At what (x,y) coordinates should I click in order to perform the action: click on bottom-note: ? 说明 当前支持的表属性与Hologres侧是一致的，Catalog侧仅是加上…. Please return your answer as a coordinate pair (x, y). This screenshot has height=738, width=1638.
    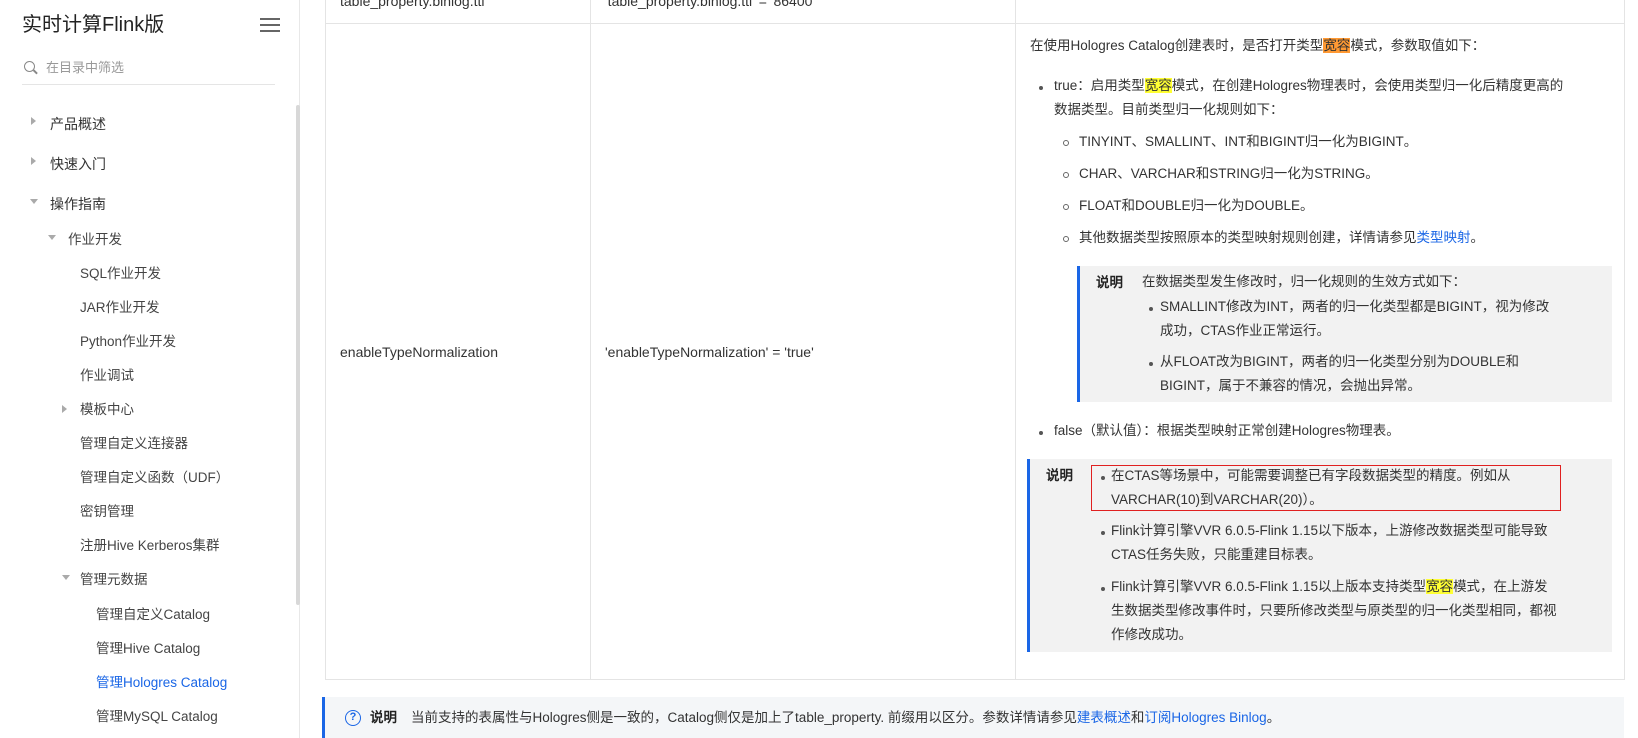
    Looking at the image, I should click on (973, 717).